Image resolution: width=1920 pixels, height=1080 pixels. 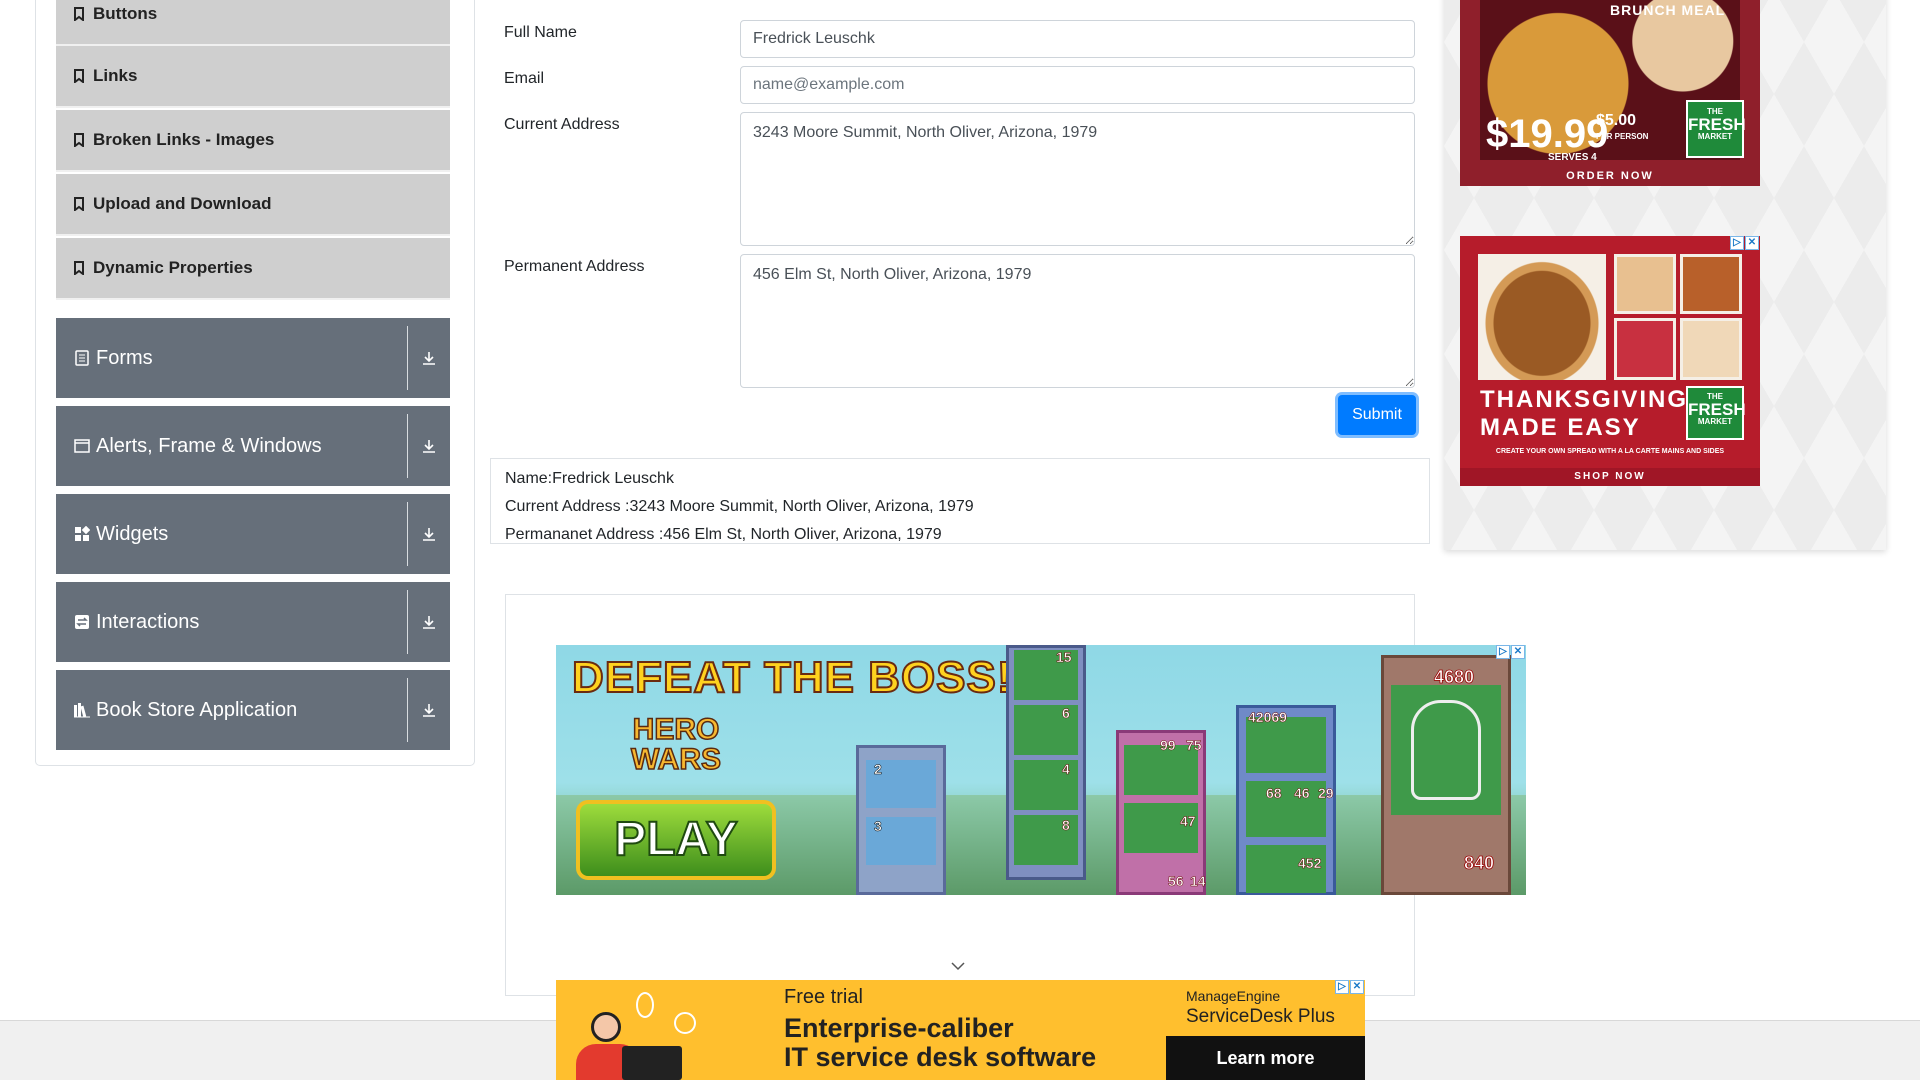 I want to click on sidebar-item-label: Upload and Download, so click(x=182, y=203).